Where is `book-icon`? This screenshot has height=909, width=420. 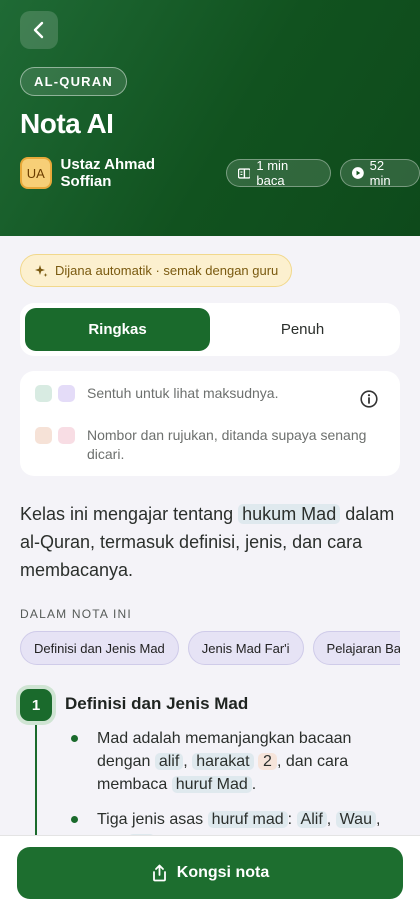 book-icon is located at coordinates (244, 173).